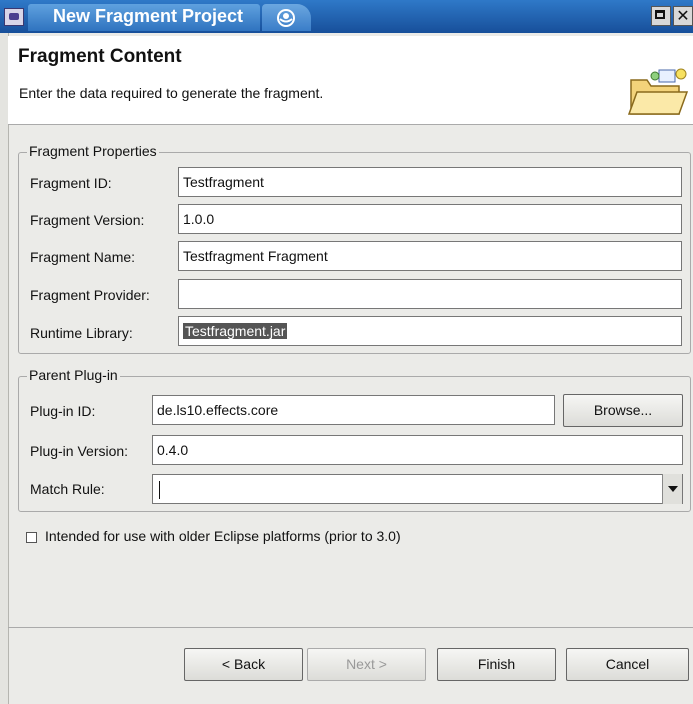 The width and height of the screenshot is (693, 704). I want to click on plugin-version-label: Plug-in Version:, so click(79, 451).